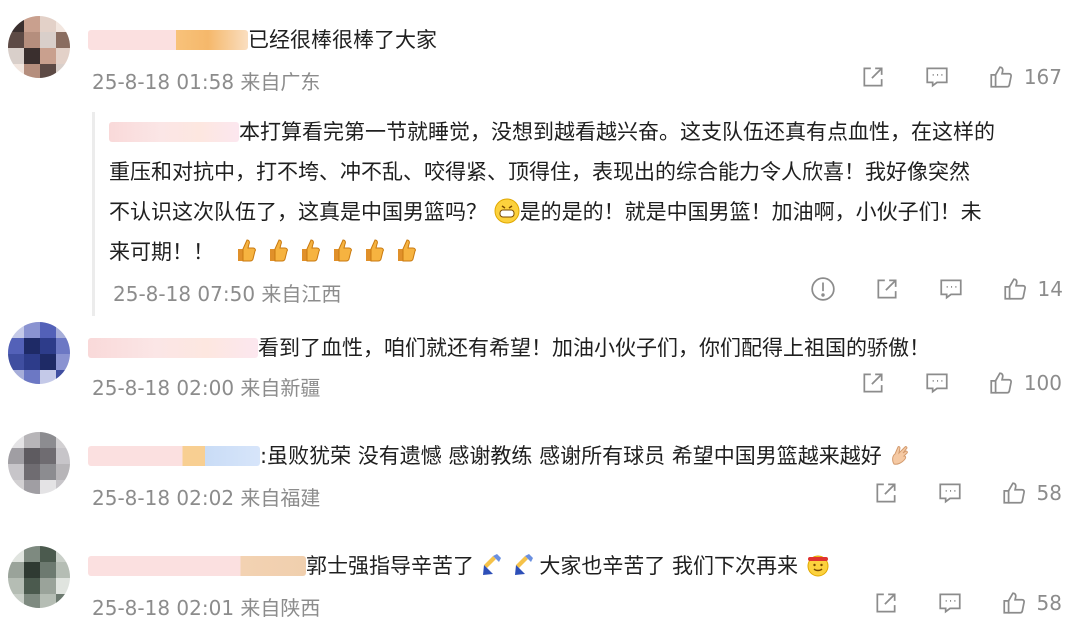 The width and height of the screenshot is (1080, 640). I want to click on comment-meta: 25-8-18 01:58 来自广东, so click(206, 82).